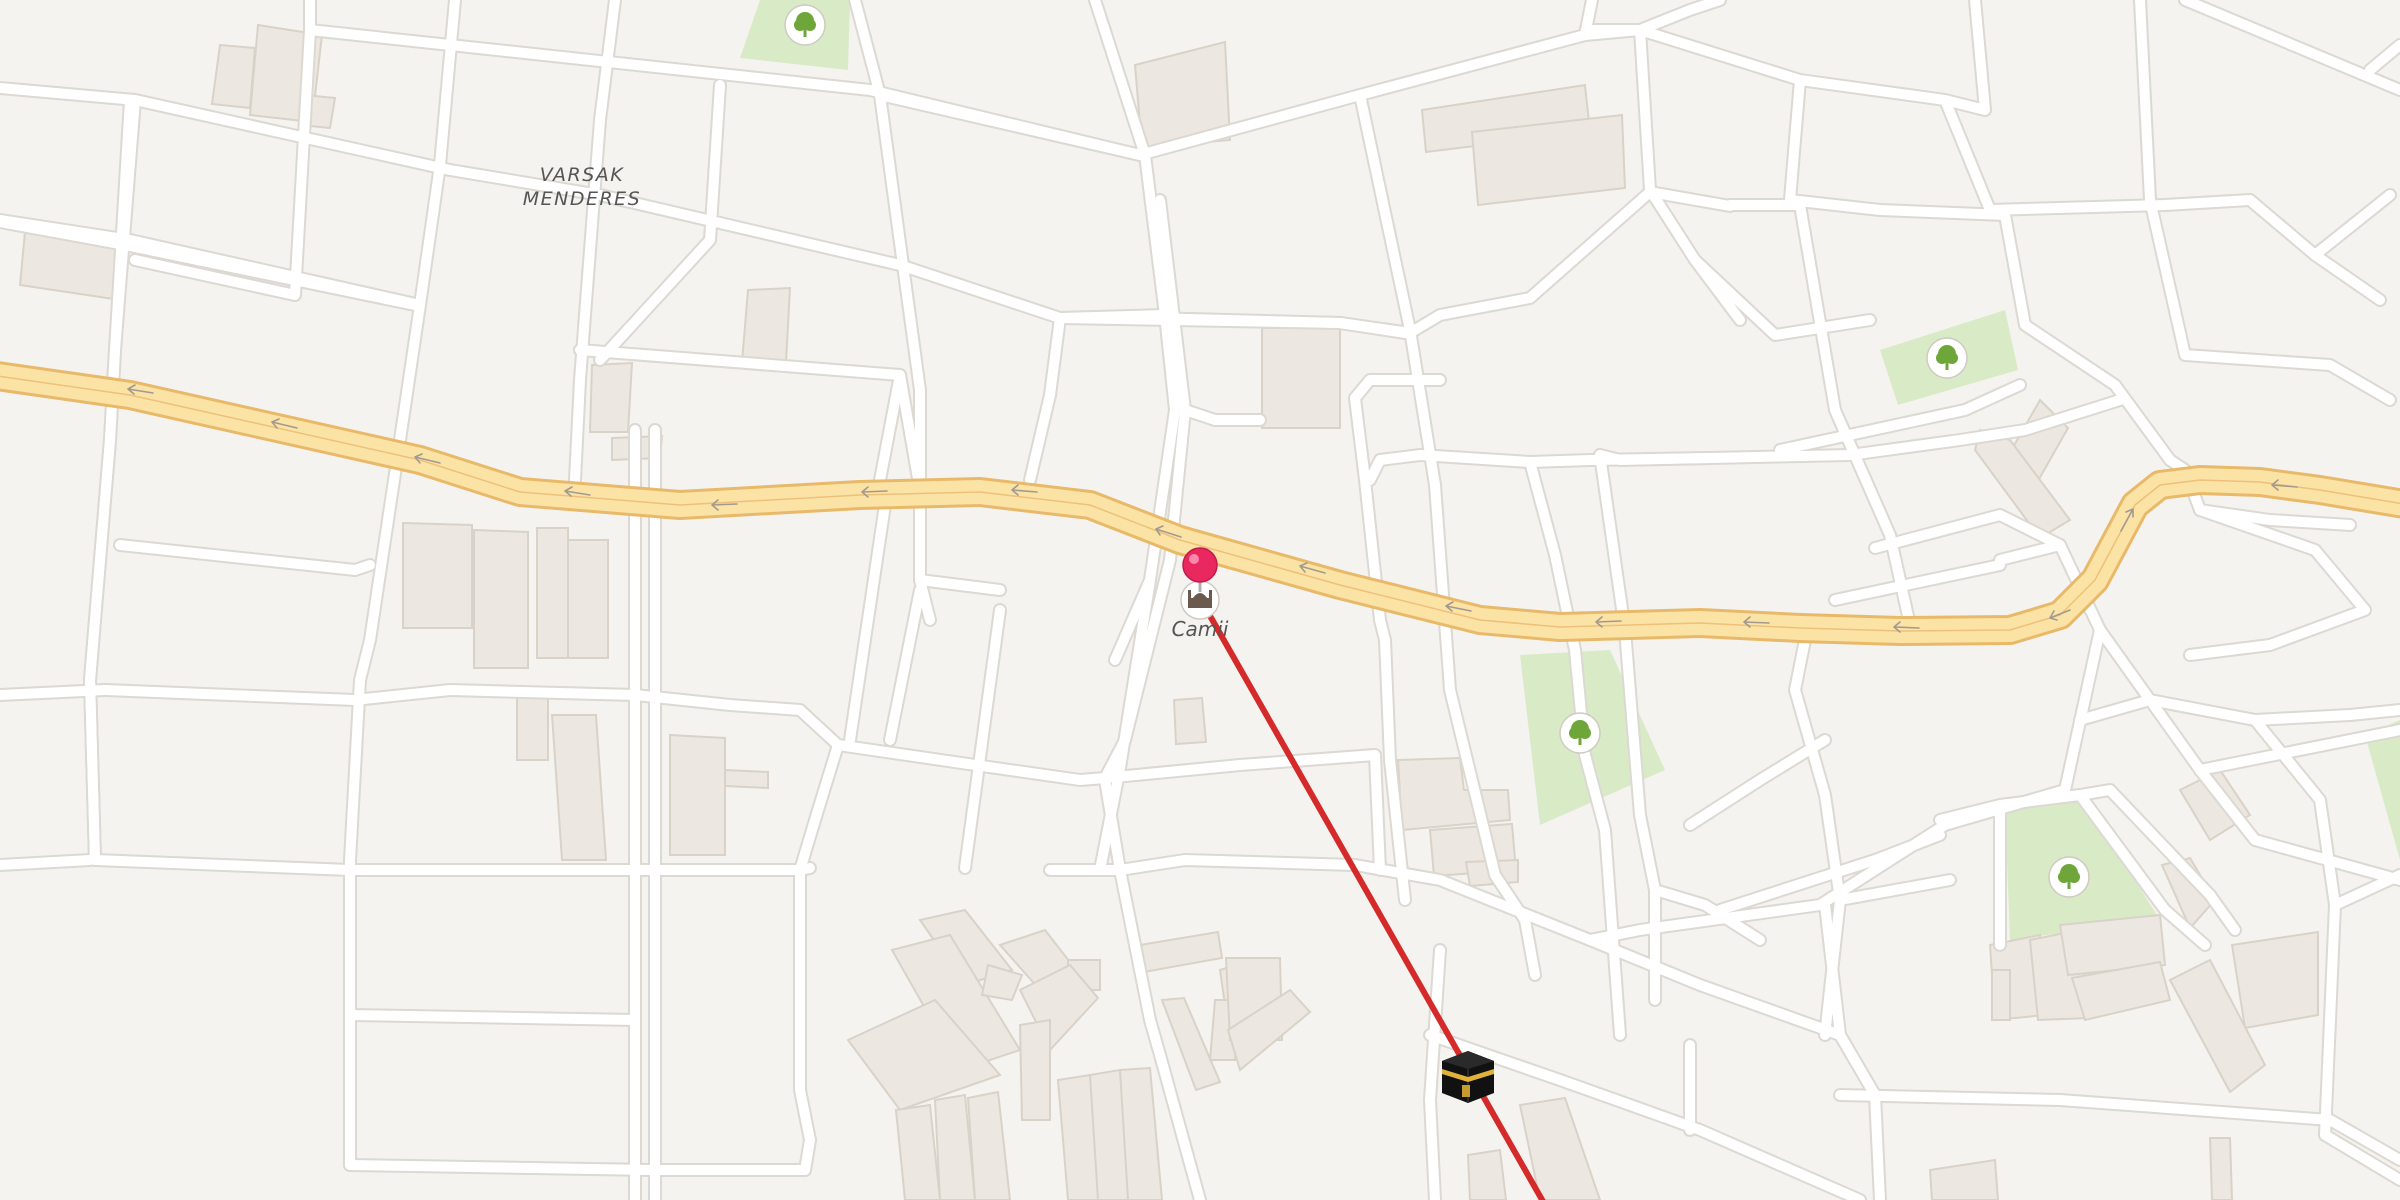 Image resolution: width=2400 pixels, height=1200 pixels. What do you see at coordinates (582, 175) in the screenshot?
I see `neighborhood-label-line1: VARSAK` at bounding box center [582, 175].